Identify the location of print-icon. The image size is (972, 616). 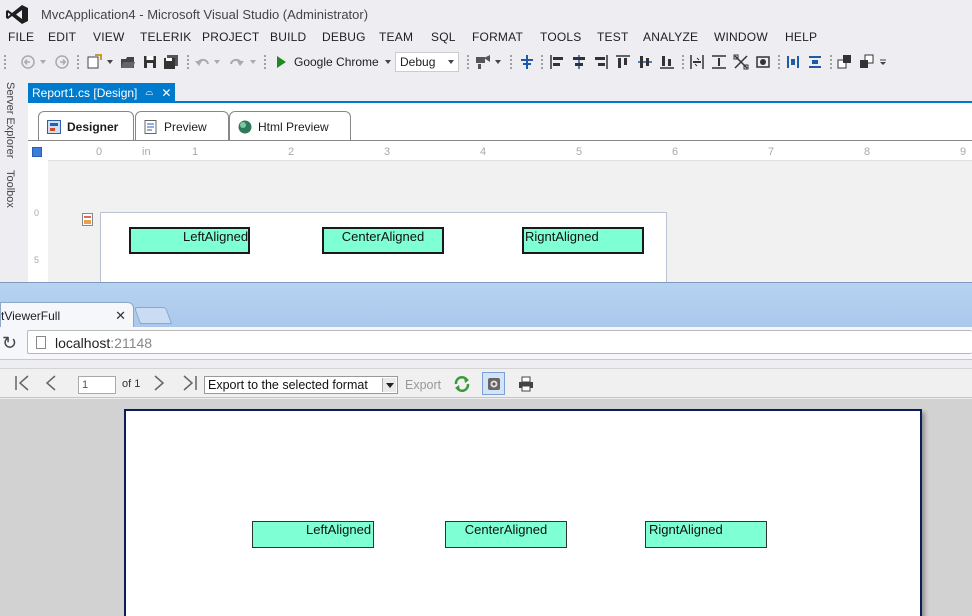
(526, 384).